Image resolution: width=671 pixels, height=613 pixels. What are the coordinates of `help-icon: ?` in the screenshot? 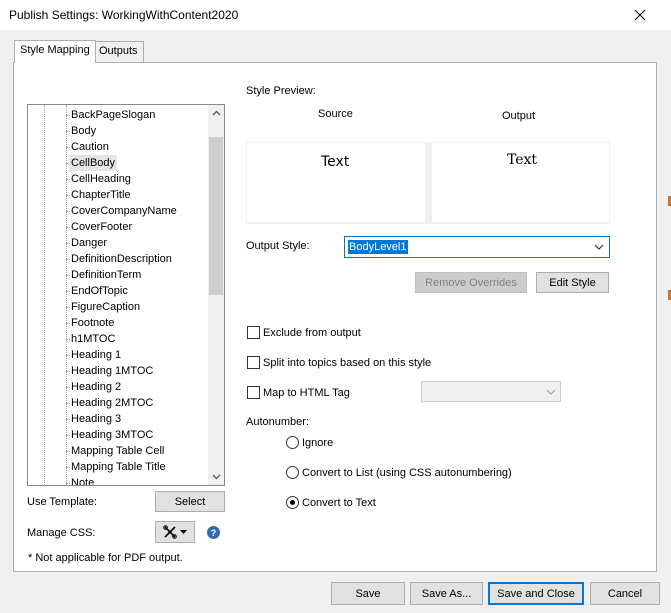 It's located at (213, 532).